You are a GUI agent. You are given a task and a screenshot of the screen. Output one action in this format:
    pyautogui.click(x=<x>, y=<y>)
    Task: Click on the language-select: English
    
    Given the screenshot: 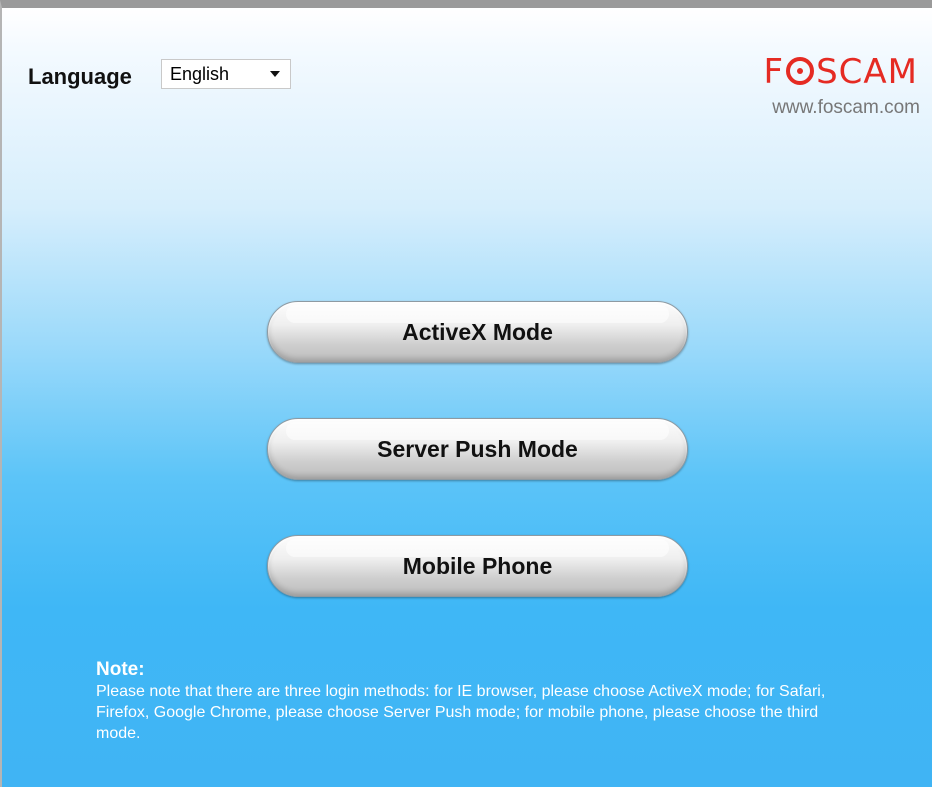 What is the action you would take?
    pyautogui.click(x=226, y=74)
    